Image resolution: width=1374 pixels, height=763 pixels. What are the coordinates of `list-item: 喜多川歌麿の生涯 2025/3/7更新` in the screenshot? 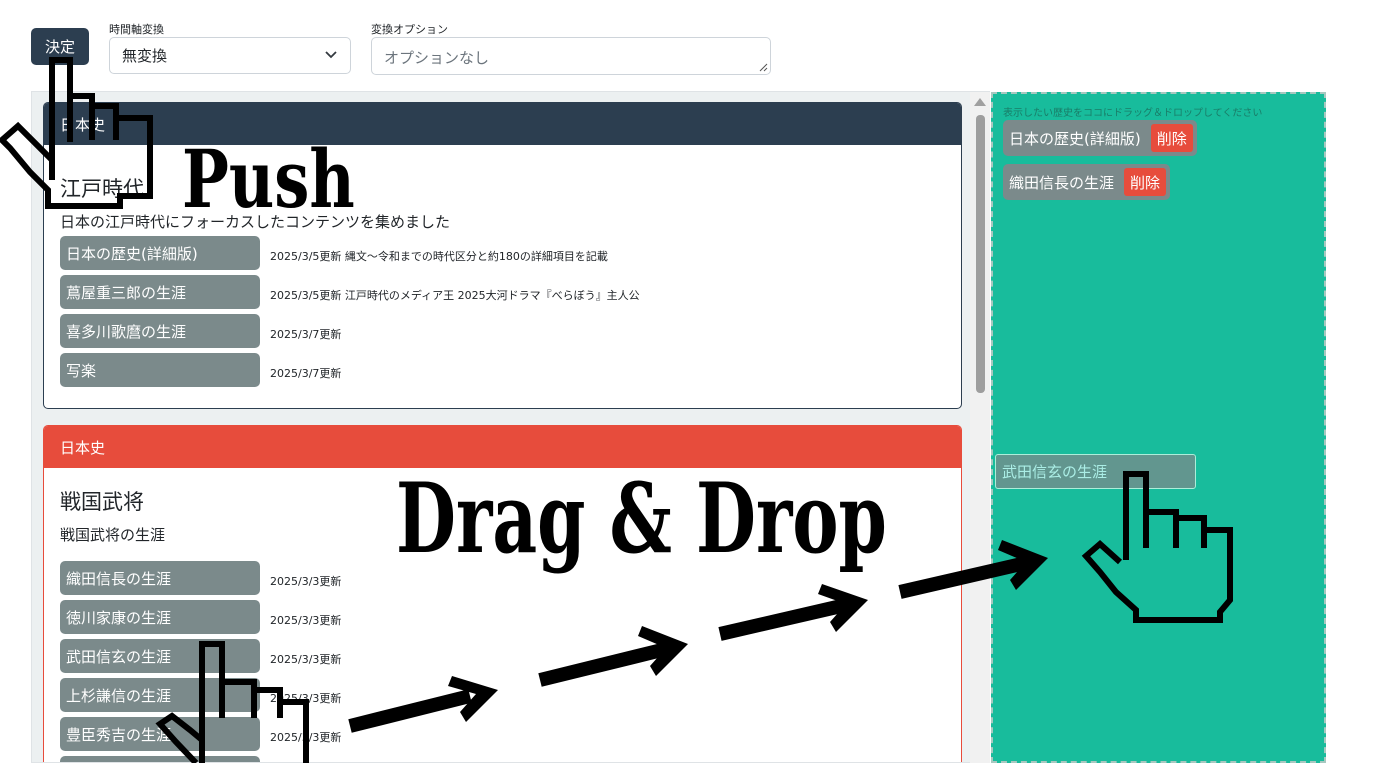 It's located at (200, 331).